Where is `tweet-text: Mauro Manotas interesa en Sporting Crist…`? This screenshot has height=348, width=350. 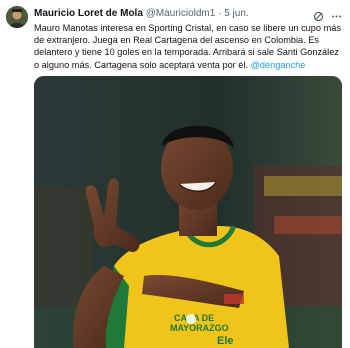 tweet-text: Mauro Manotas interesa en Sporting Crist… is located at coordinates (189, 46).